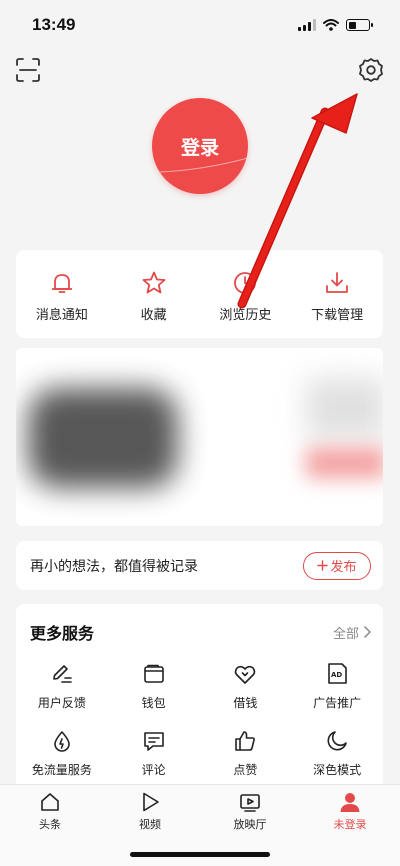 This screenshot has height=866, width=400. What do you see at coordinates (246, 753) in the screenshot?
I see `service-likes: 点赞` at bounding box center [246, 753].